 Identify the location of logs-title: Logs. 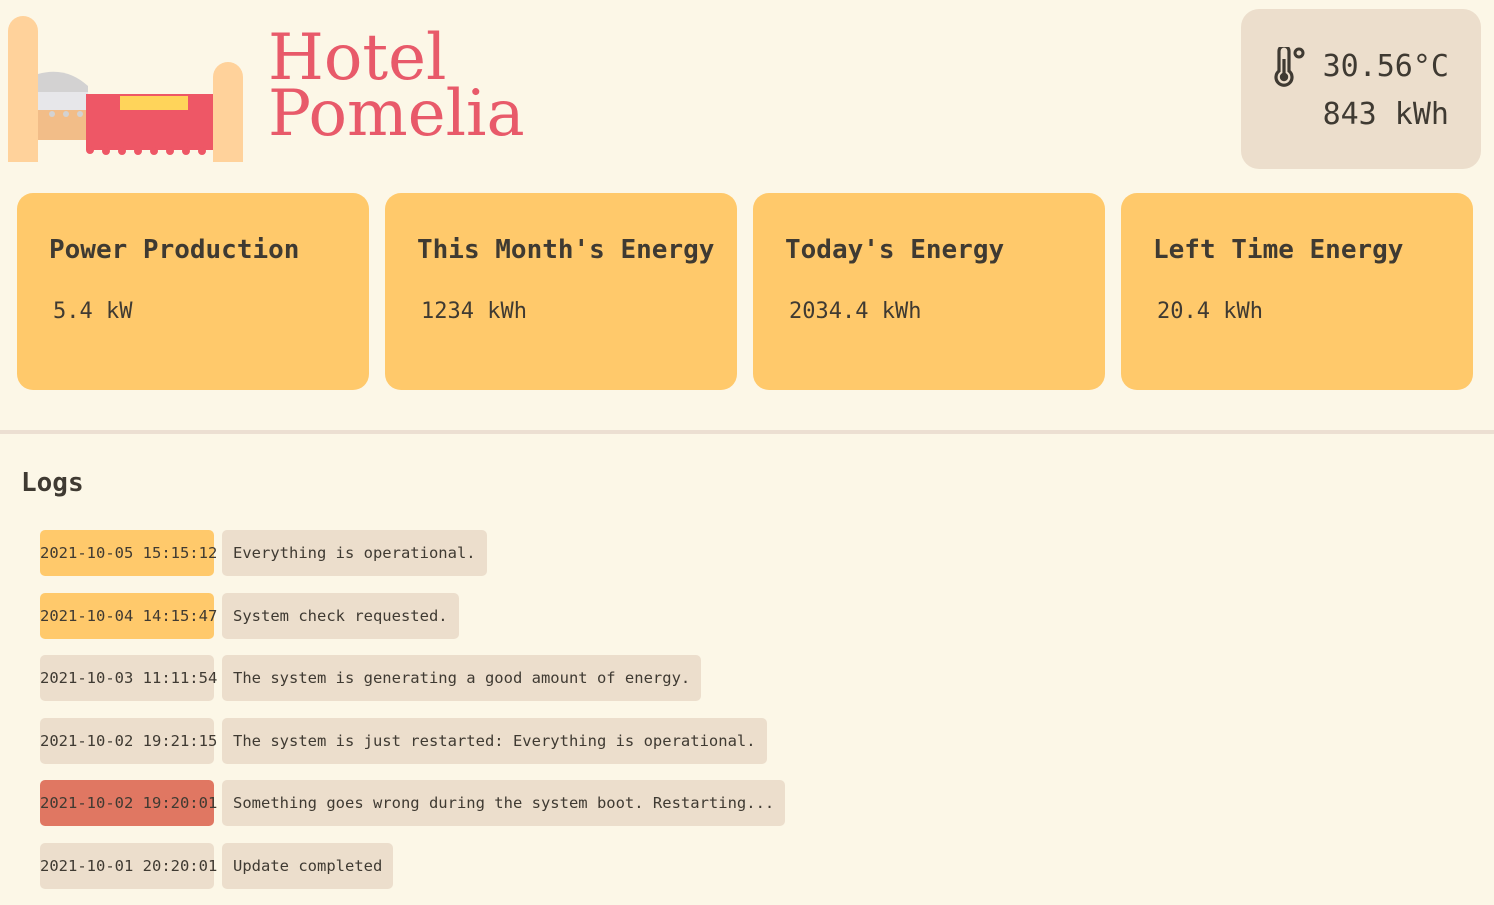
(52, 483).